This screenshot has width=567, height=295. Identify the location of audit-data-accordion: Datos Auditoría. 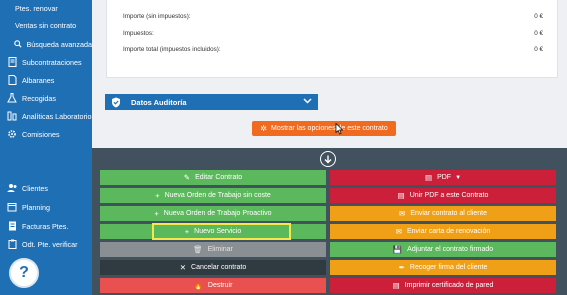
(211, 102).